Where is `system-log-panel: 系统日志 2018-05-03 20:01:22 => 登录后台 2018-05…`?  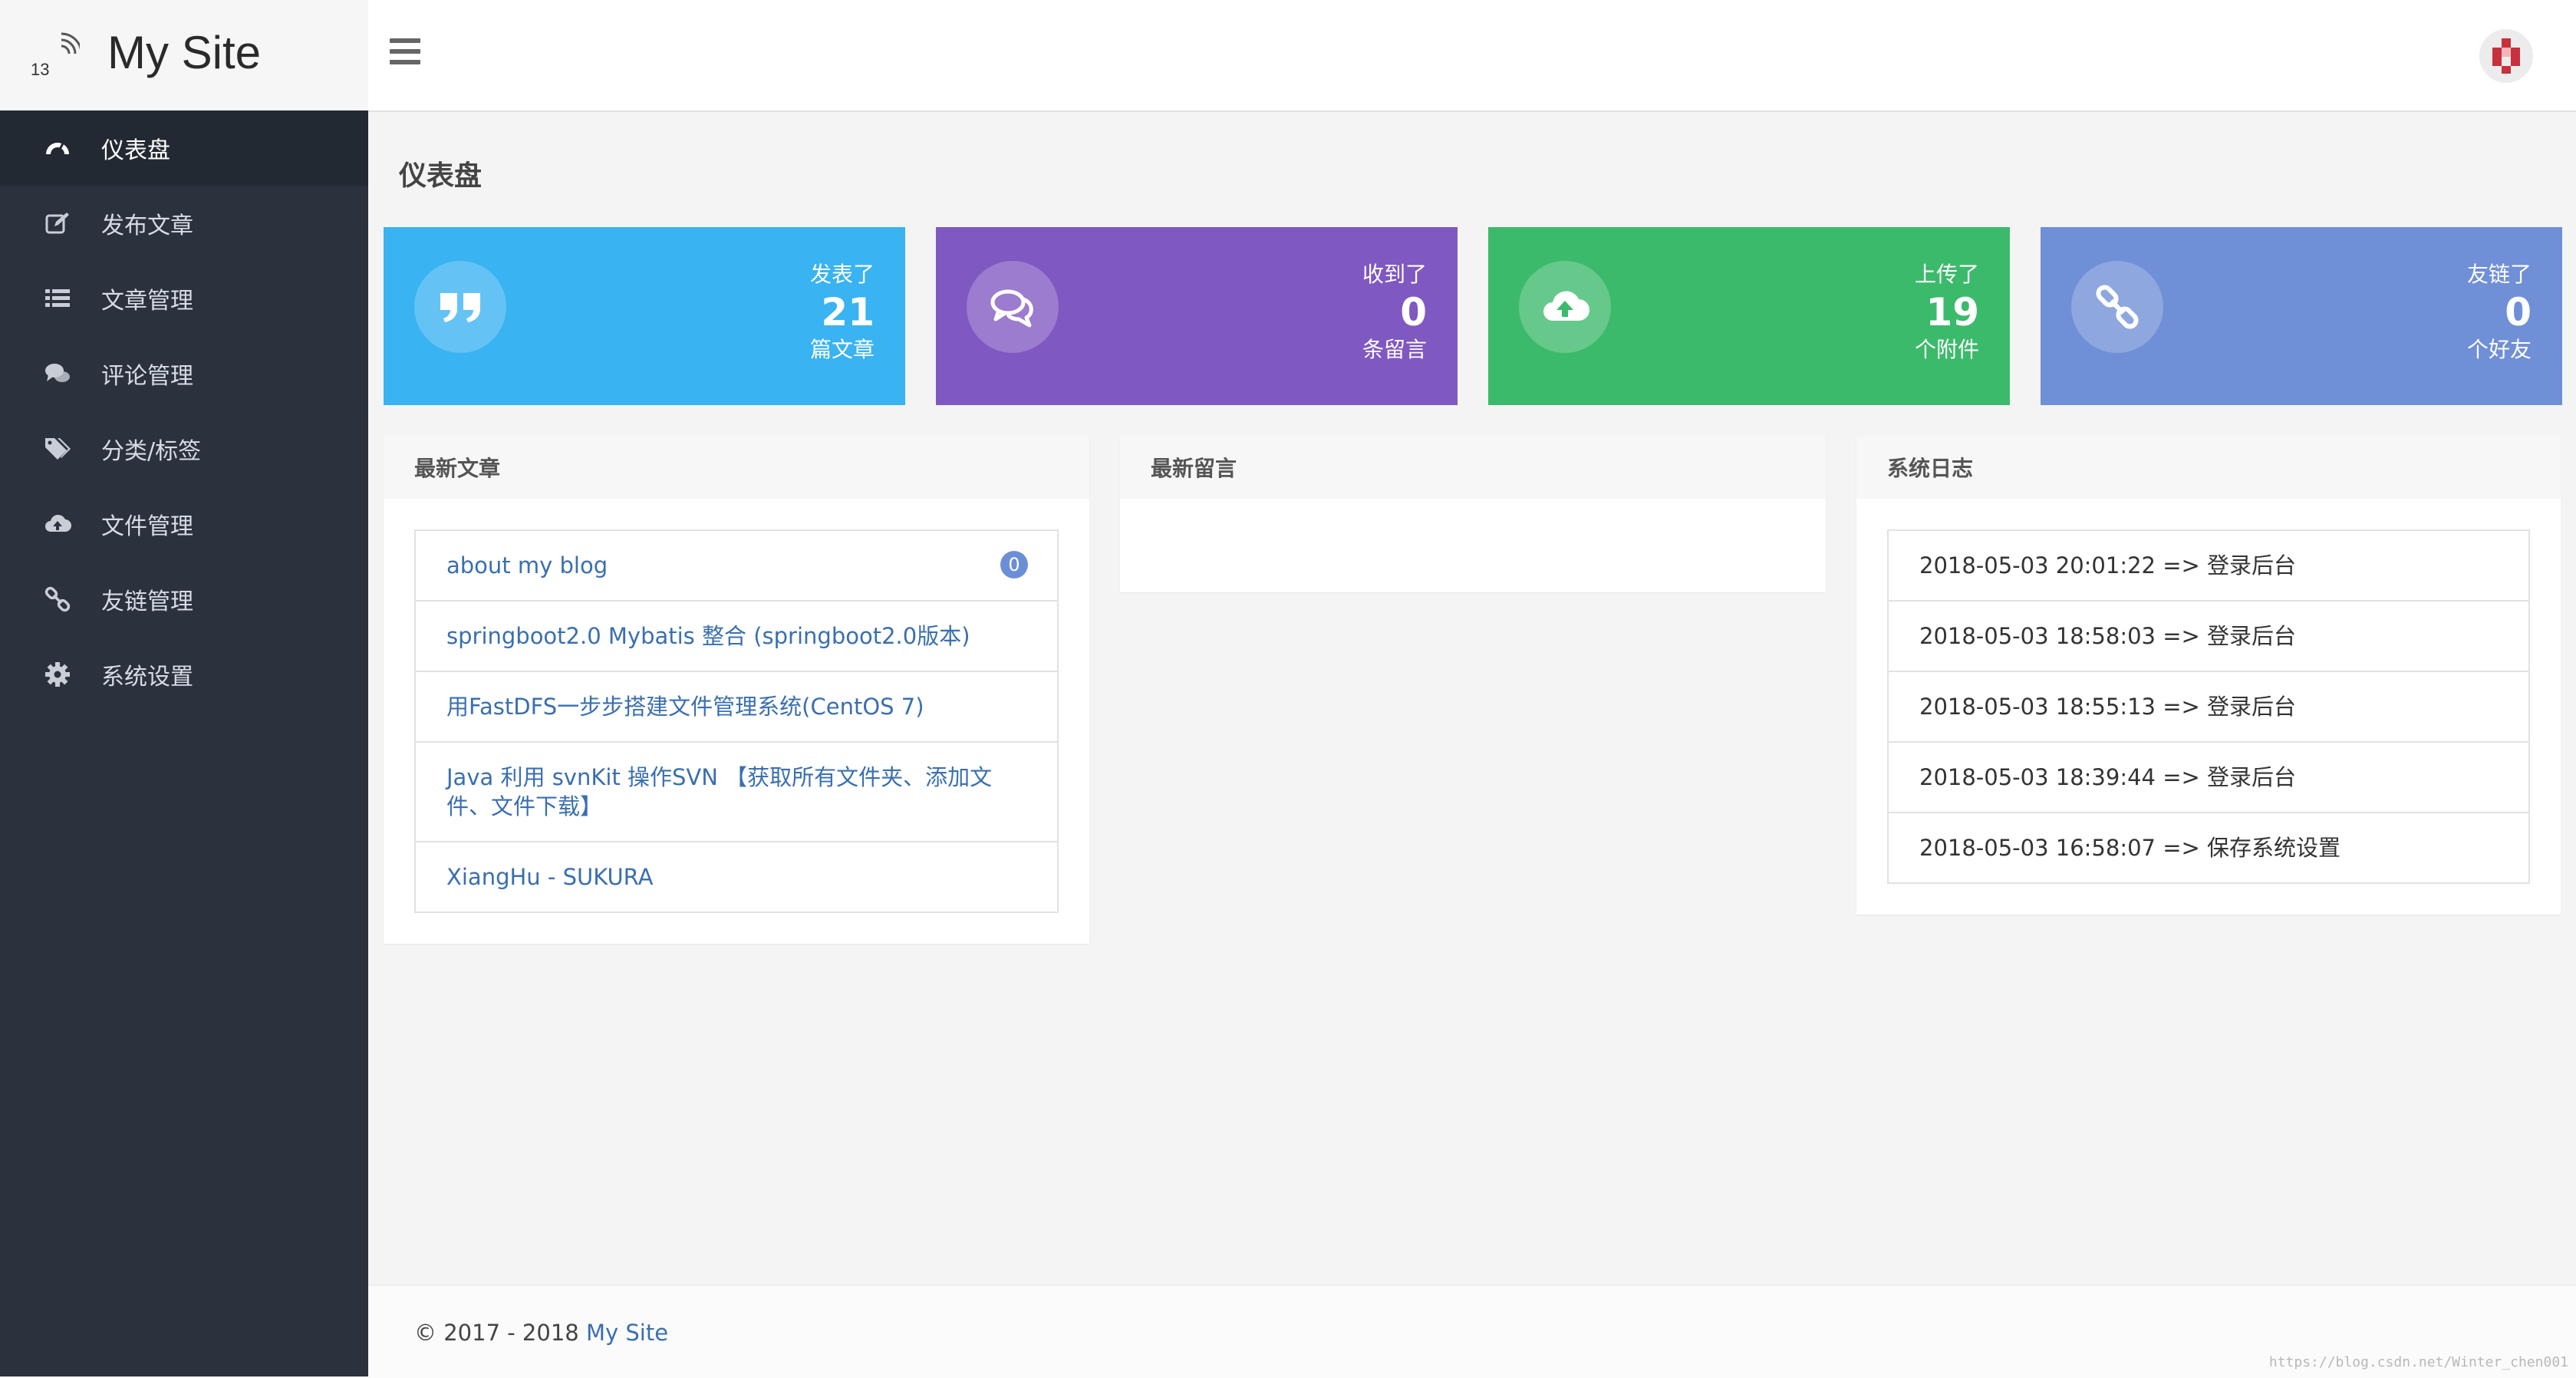
system-log-panel: 系统日志 2018-05-03 20:01:22 => 登录后台 2018-05… is located at coordinates (2208, 675).